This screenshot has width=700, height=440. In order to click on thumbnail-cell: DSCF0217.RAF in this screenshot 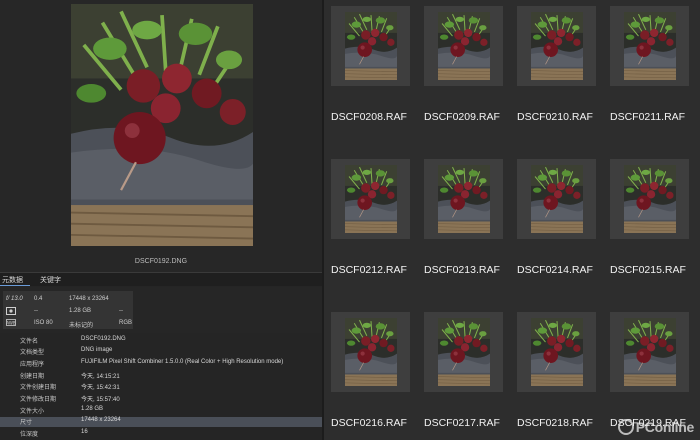, I will do `click(463, 373)`.